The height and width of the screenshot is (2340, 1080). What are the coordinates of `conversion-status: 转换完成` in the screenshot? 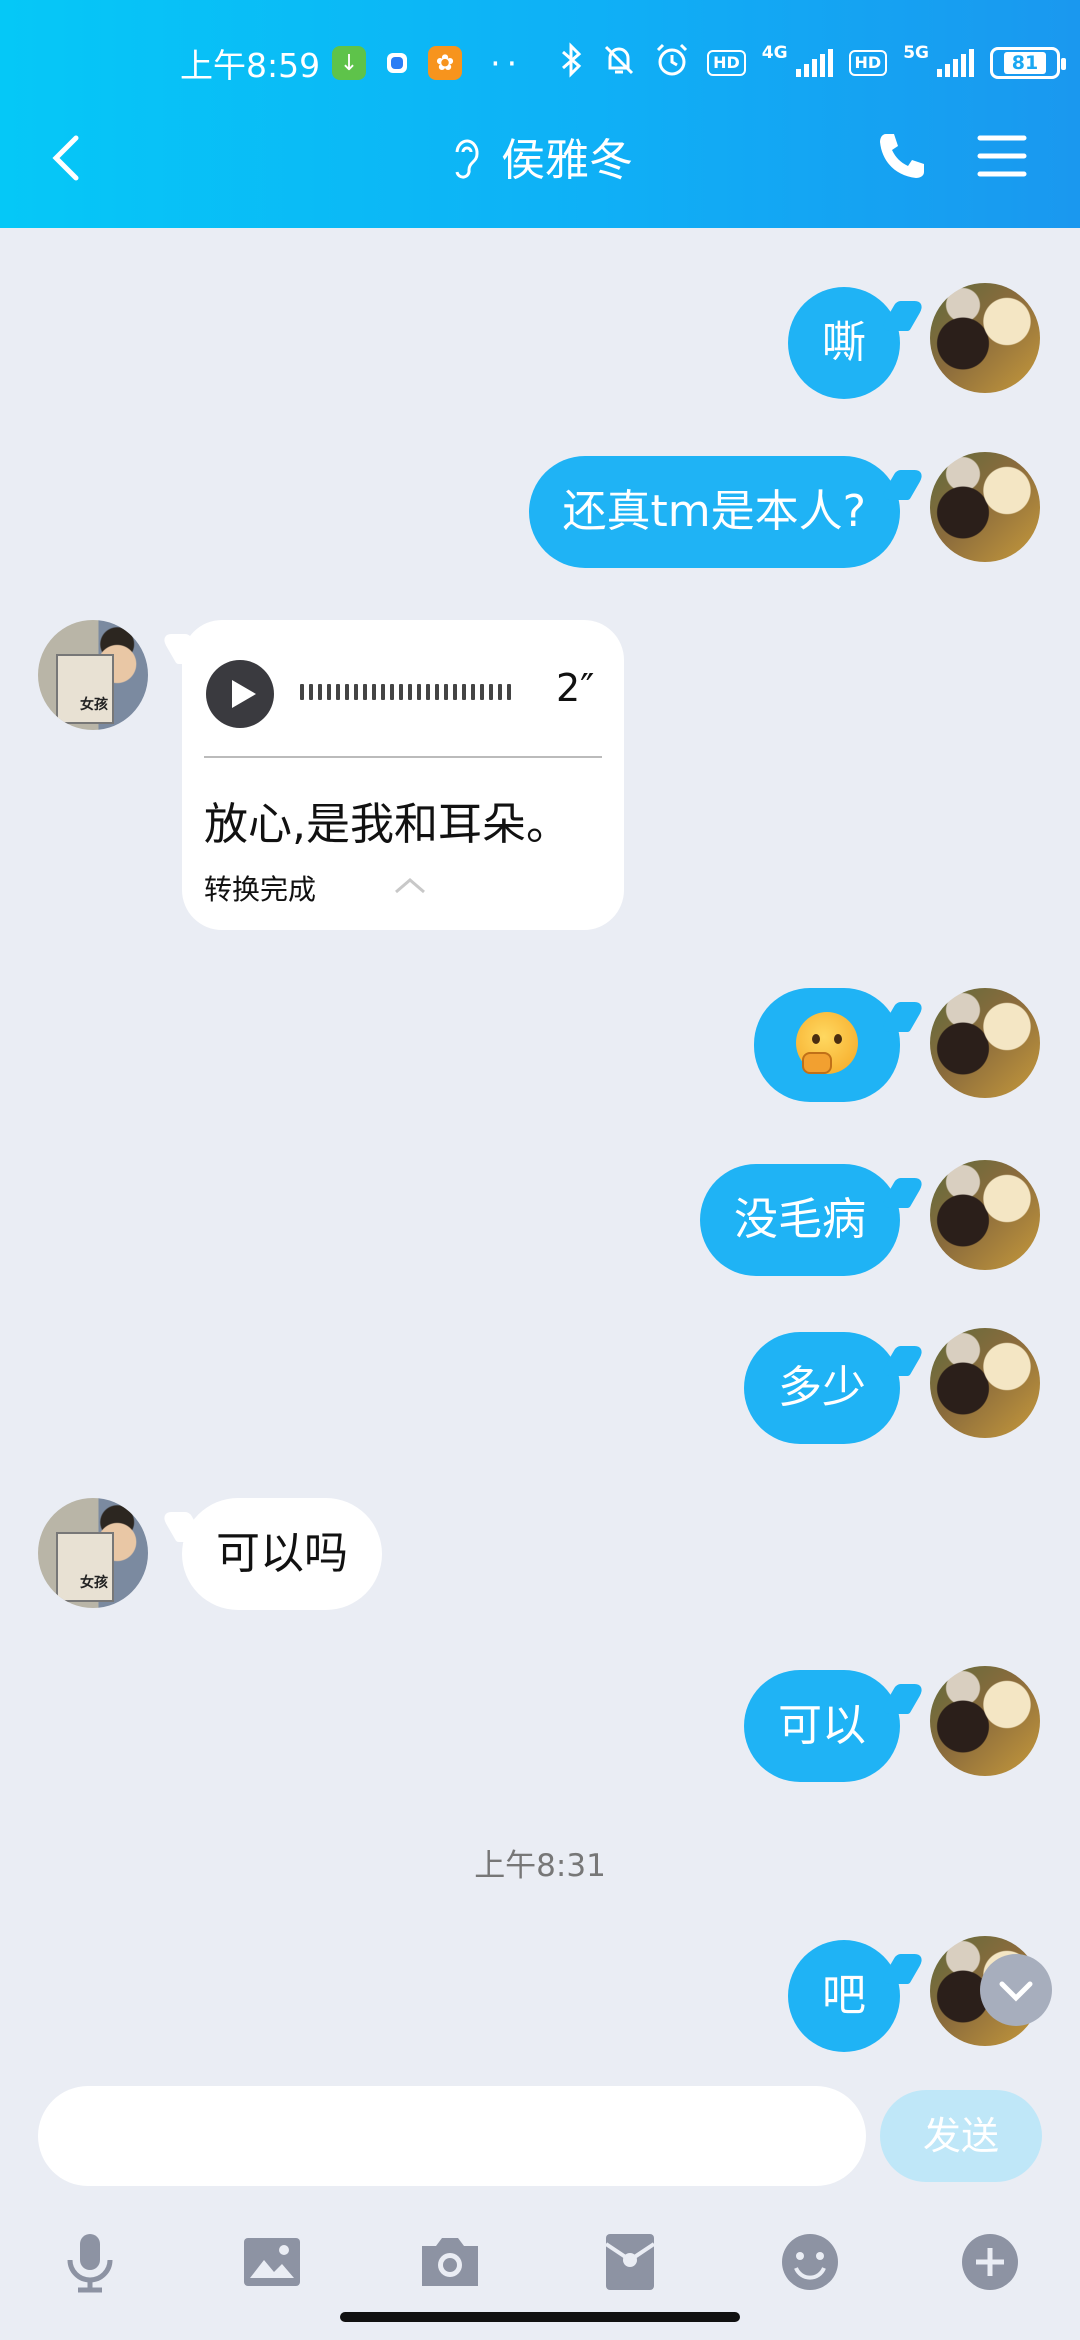 It's located at (260, 889).